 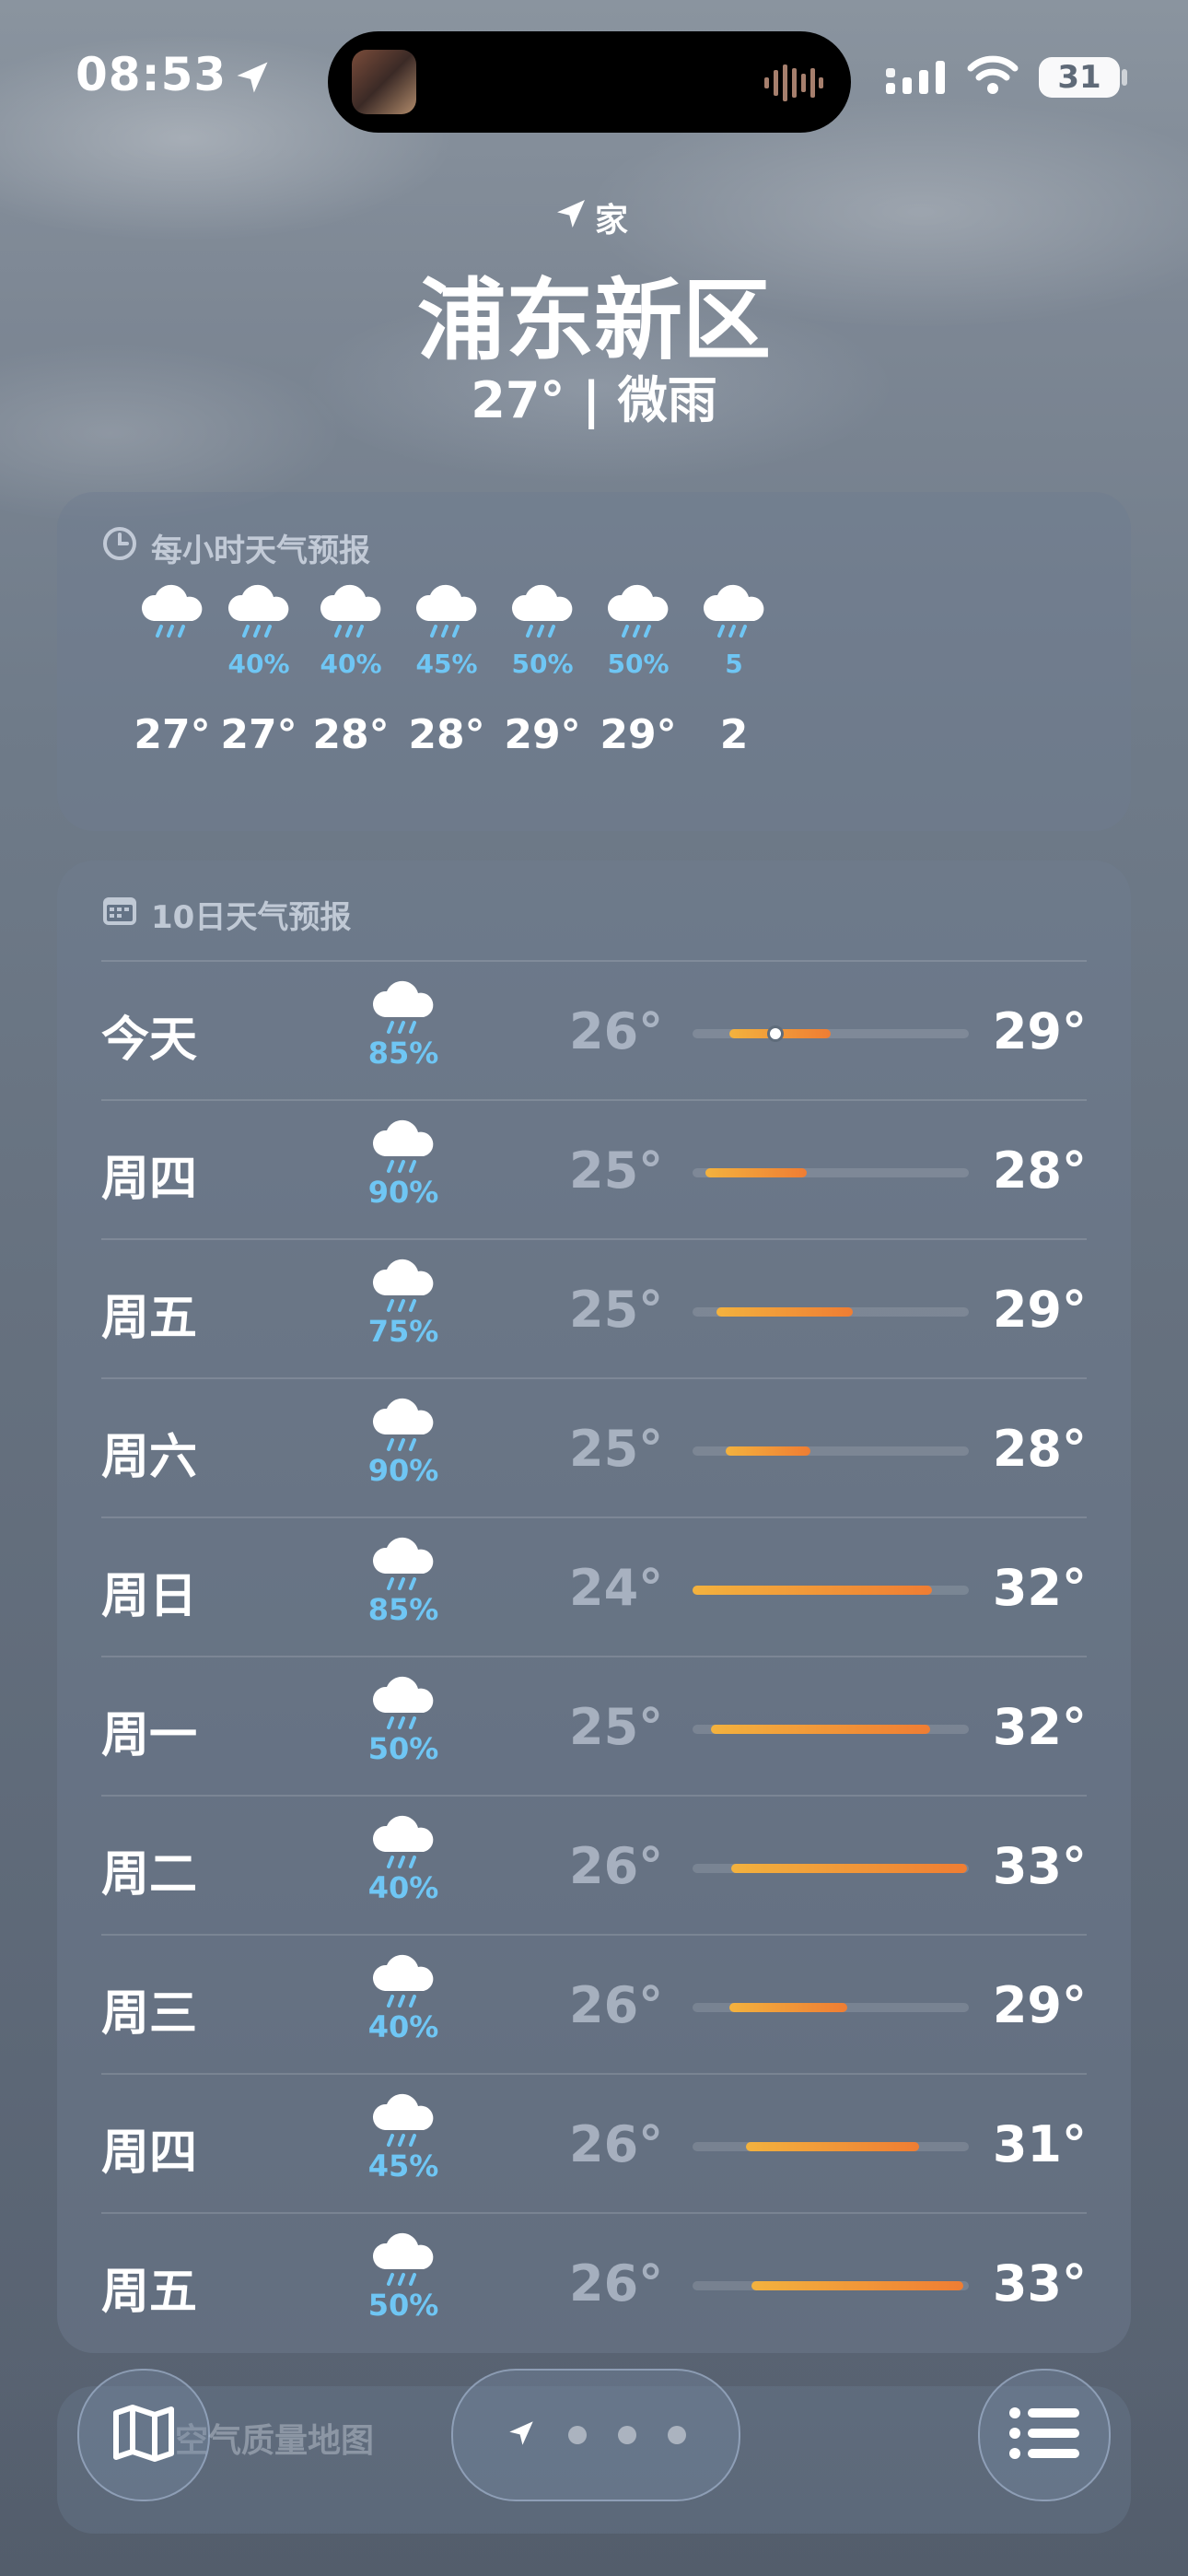 What do you see at coordinates (793, 84) in the screenshot?
I see `audio-waveform-icon` at bounding box center [793, 84].